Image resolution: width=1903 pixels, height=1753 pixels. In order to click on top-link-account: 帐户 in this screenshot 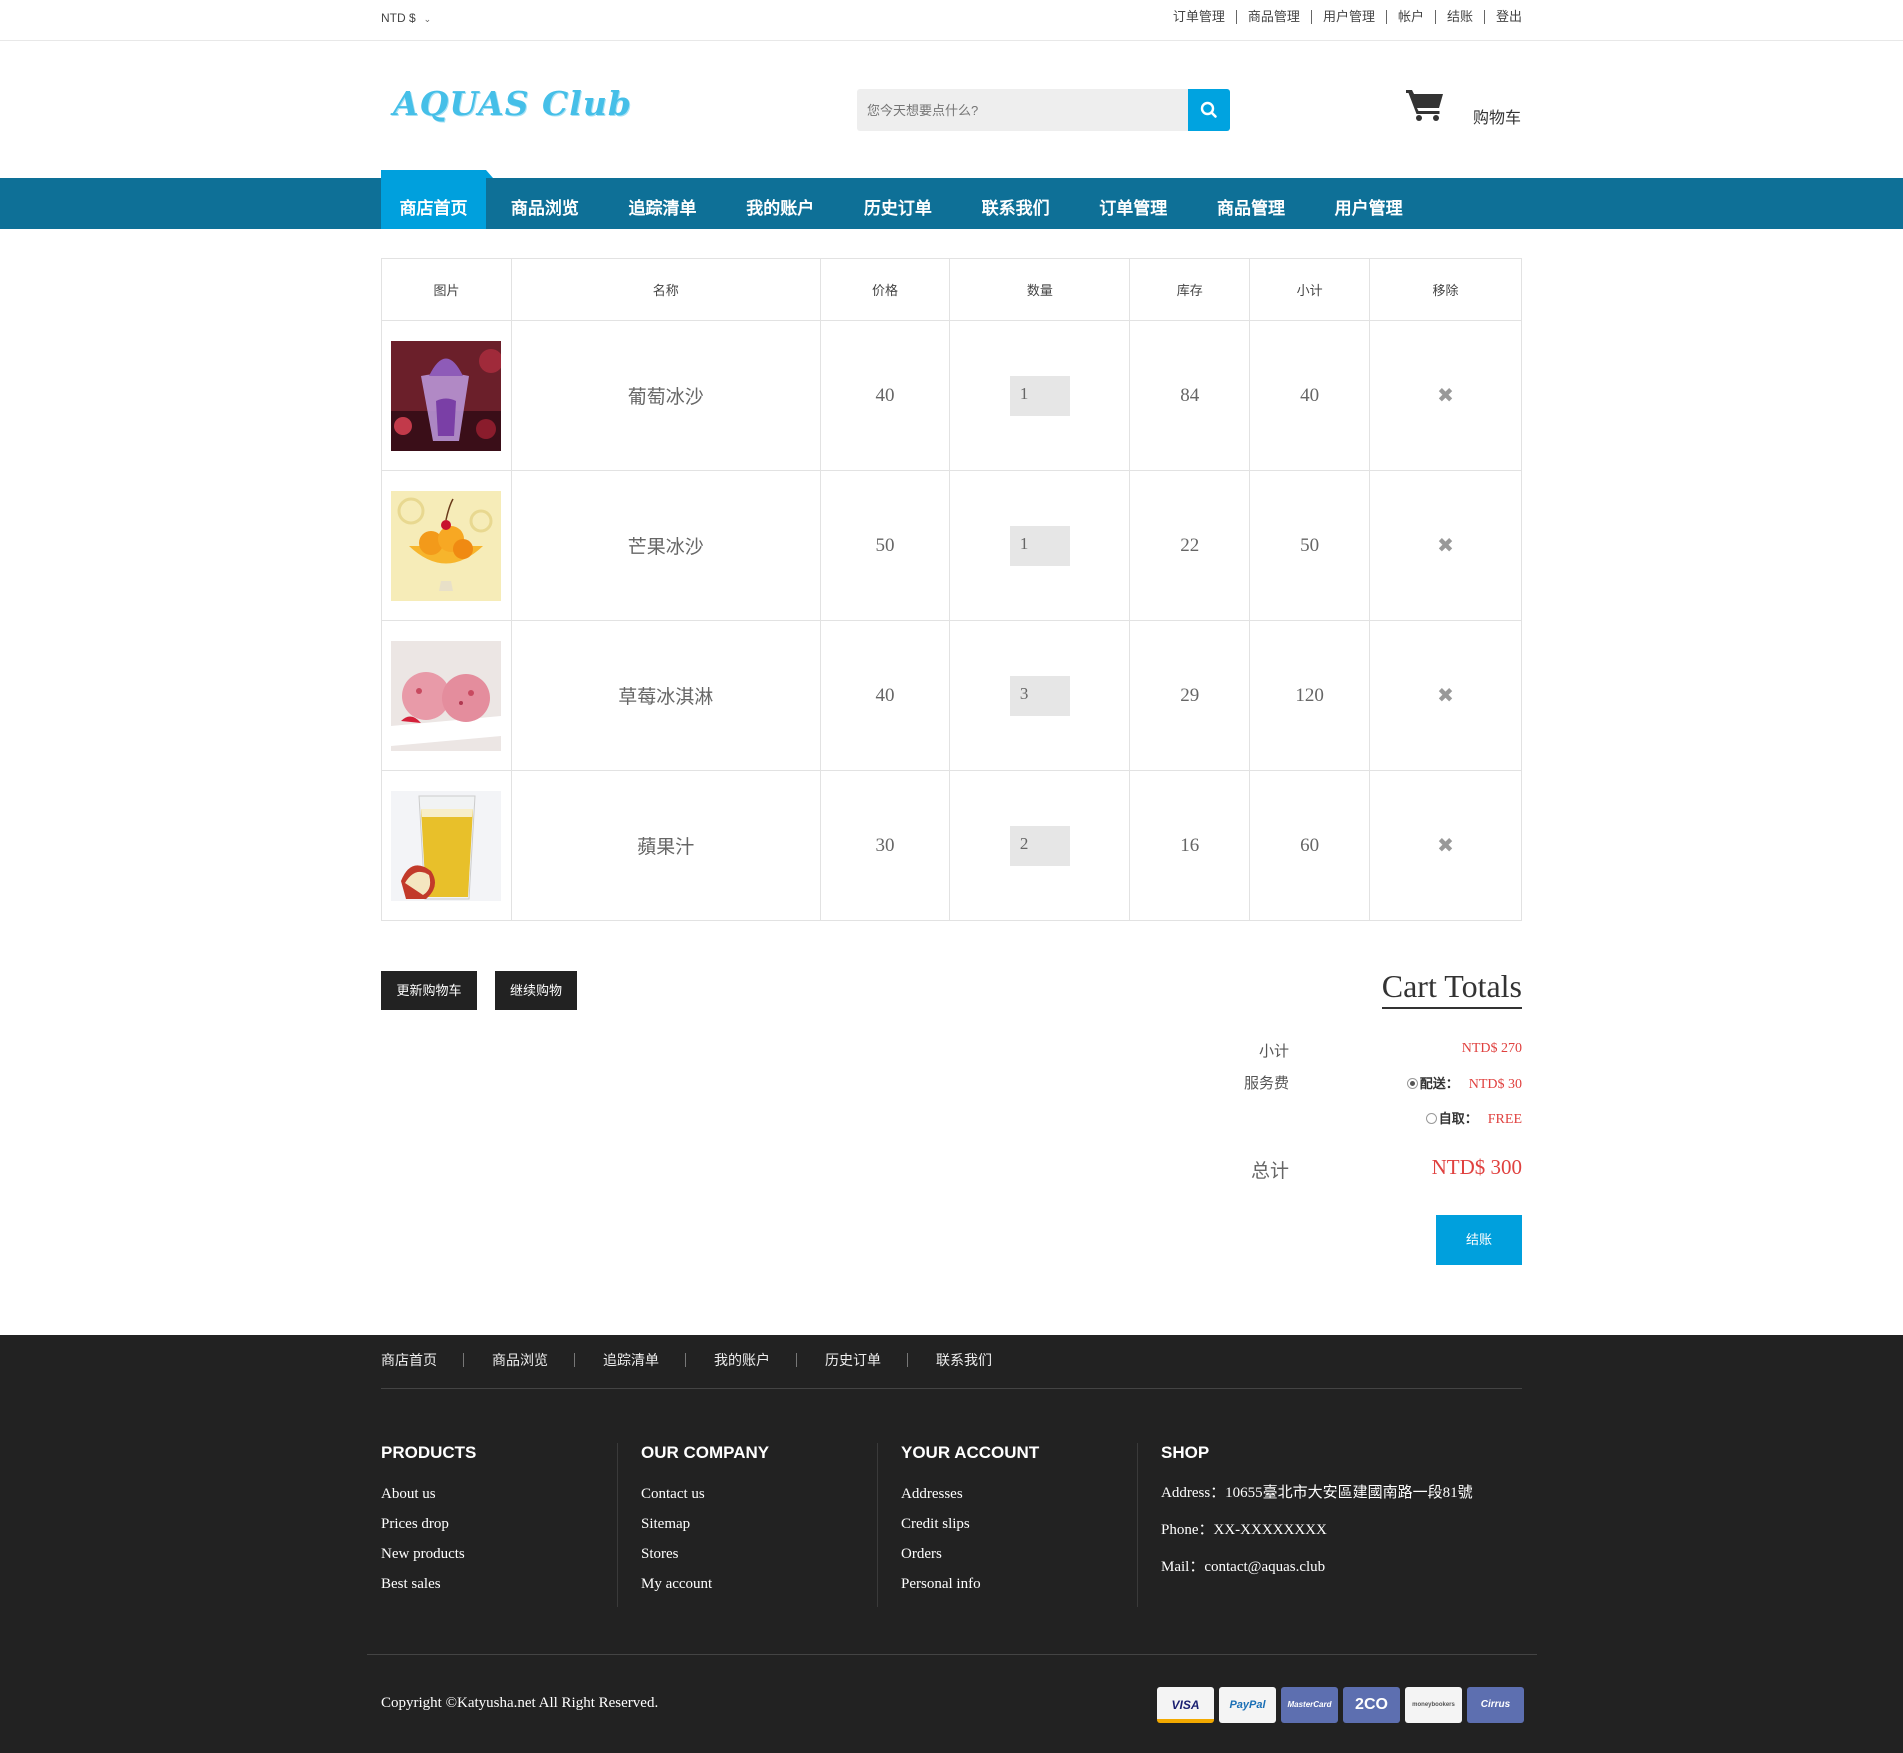, I will do `click(1410, 17)`.